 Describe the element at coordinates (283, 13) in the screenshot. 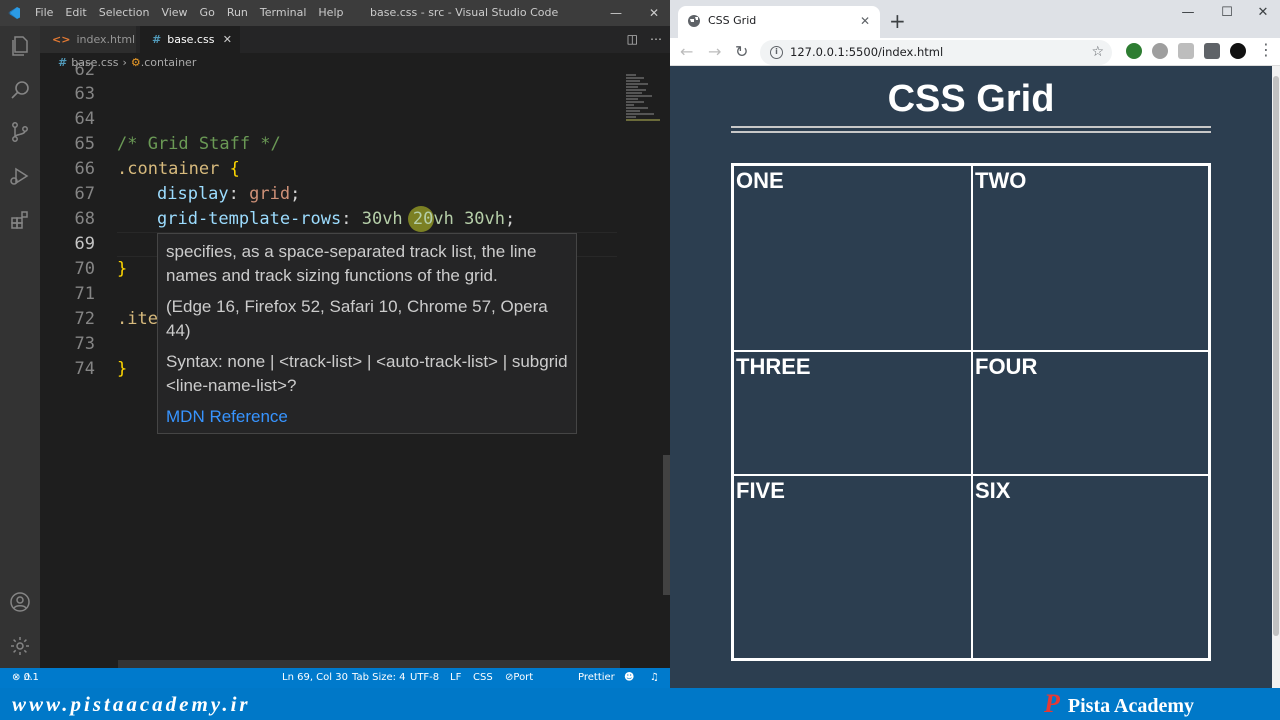

I see `menu-terminal: Terminal` at that location.